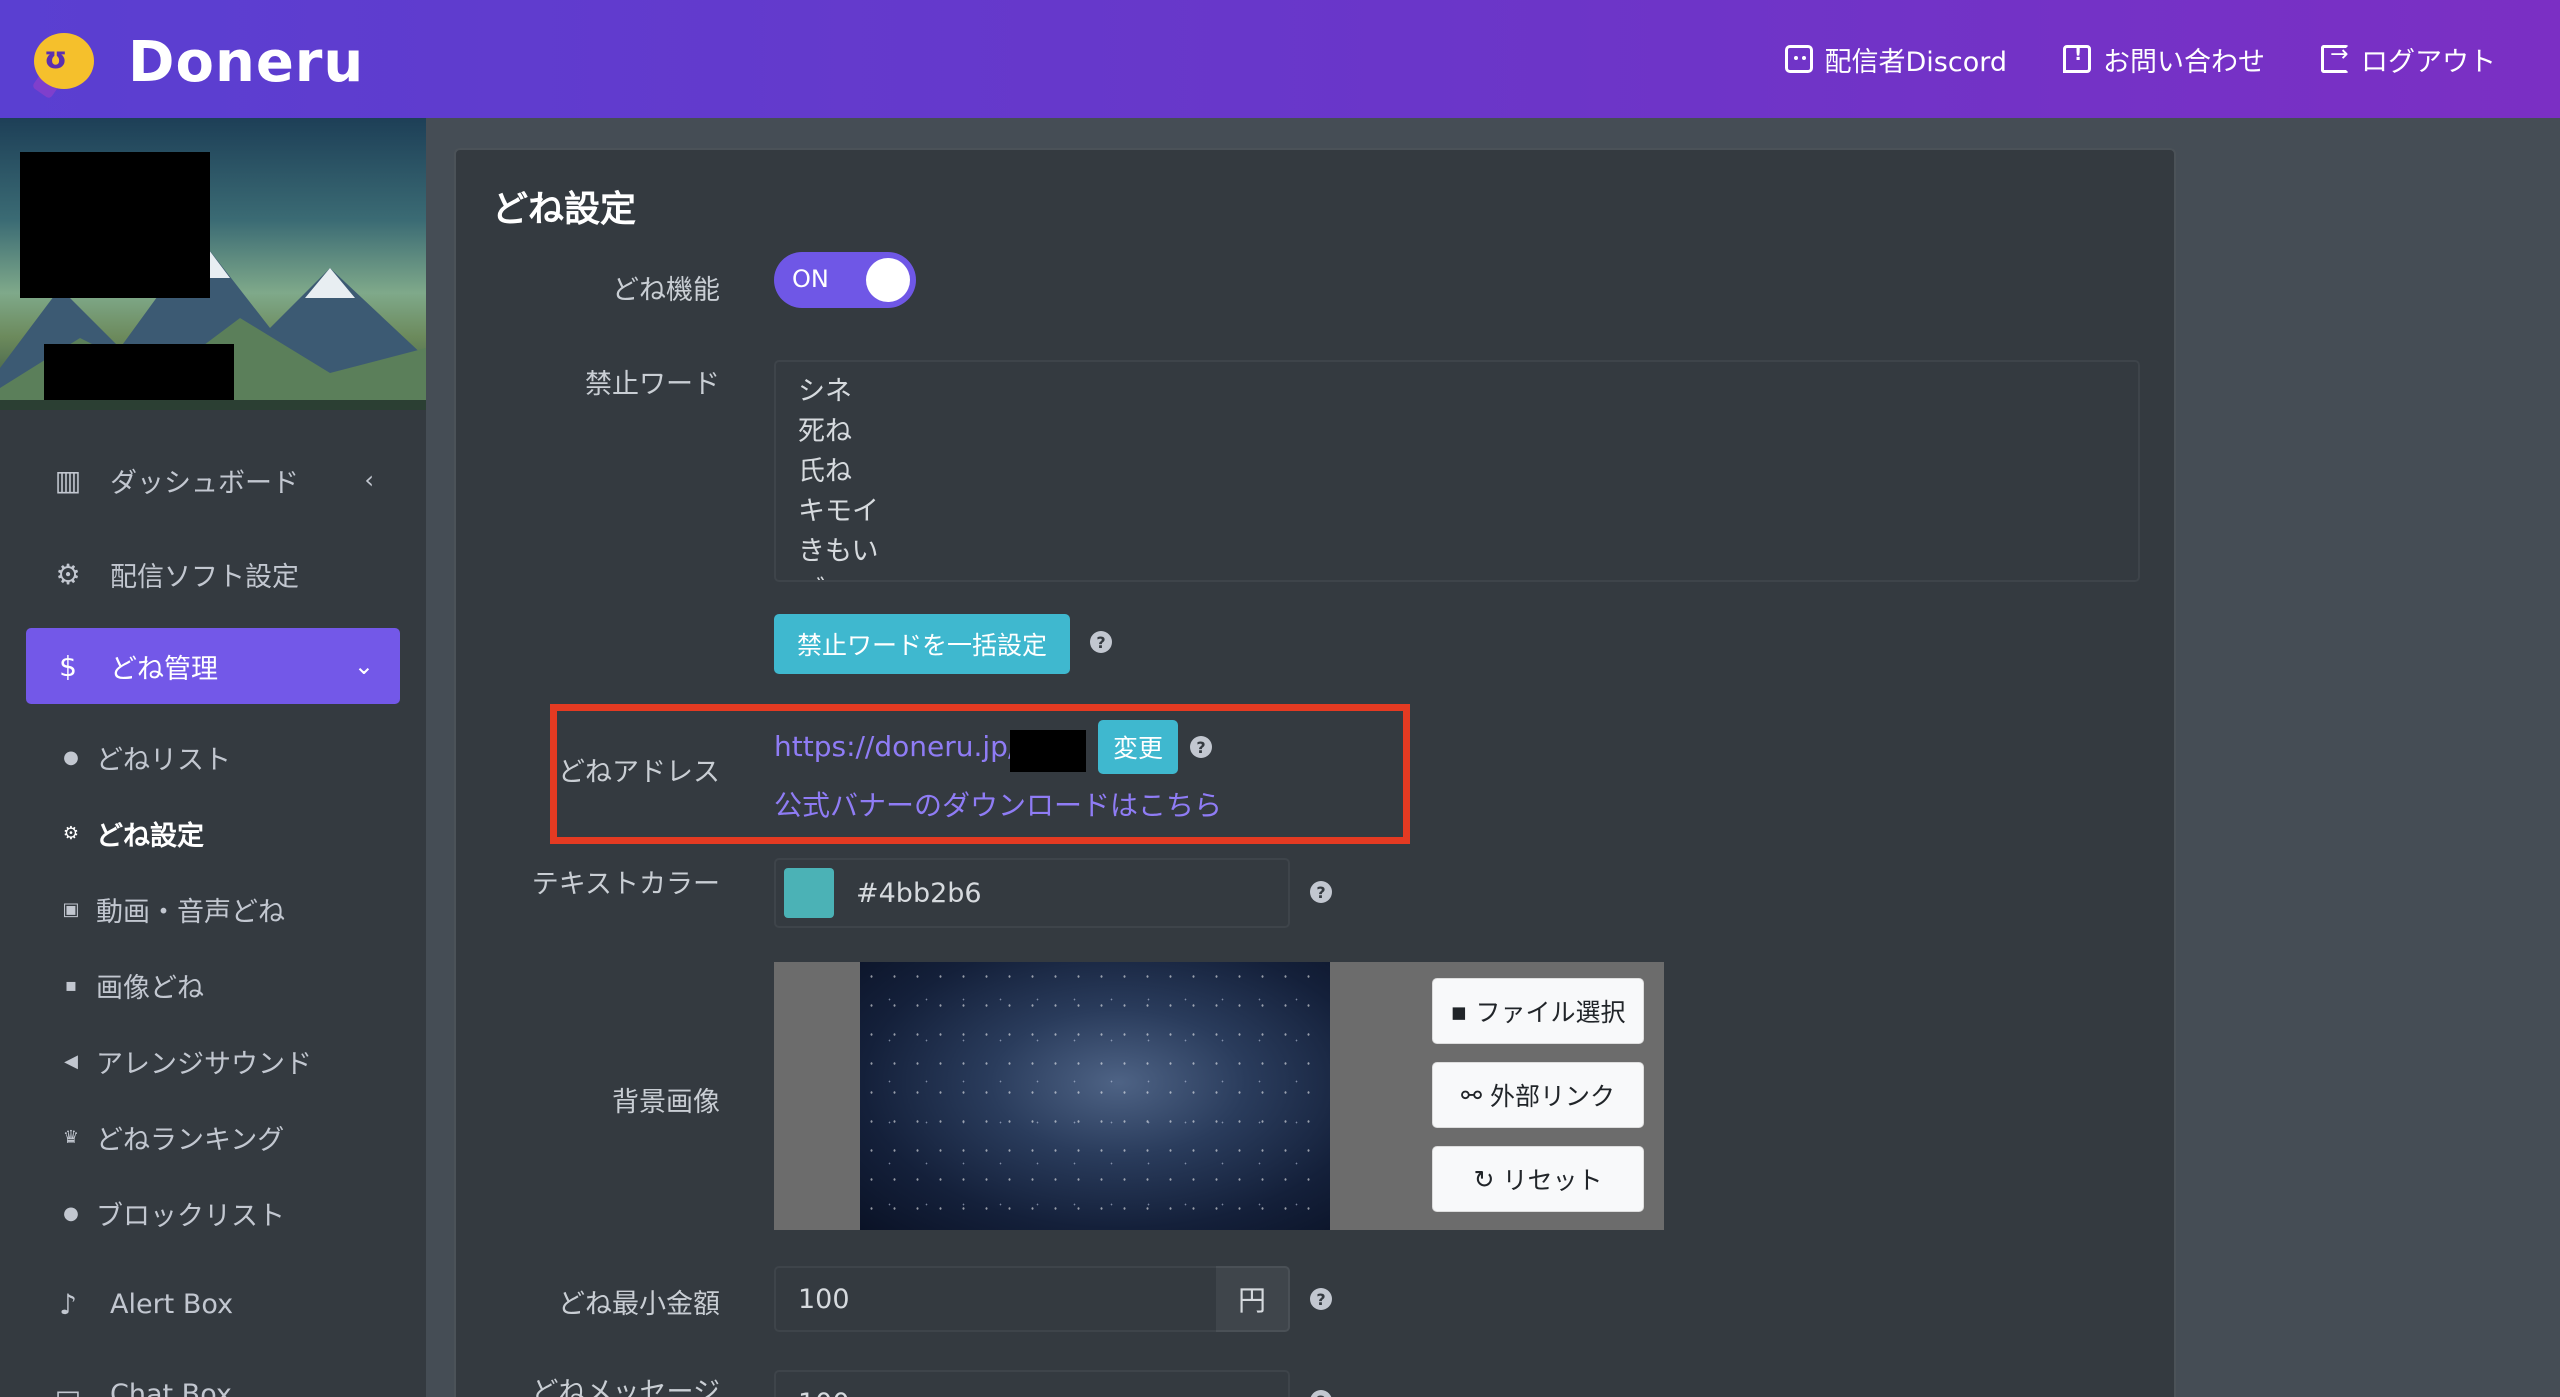 The image size is (2560, 1397). Describe the element at coordinates (1032, 893) in the screenshot. I see `text-color-input: #4bb2b6` at that location.